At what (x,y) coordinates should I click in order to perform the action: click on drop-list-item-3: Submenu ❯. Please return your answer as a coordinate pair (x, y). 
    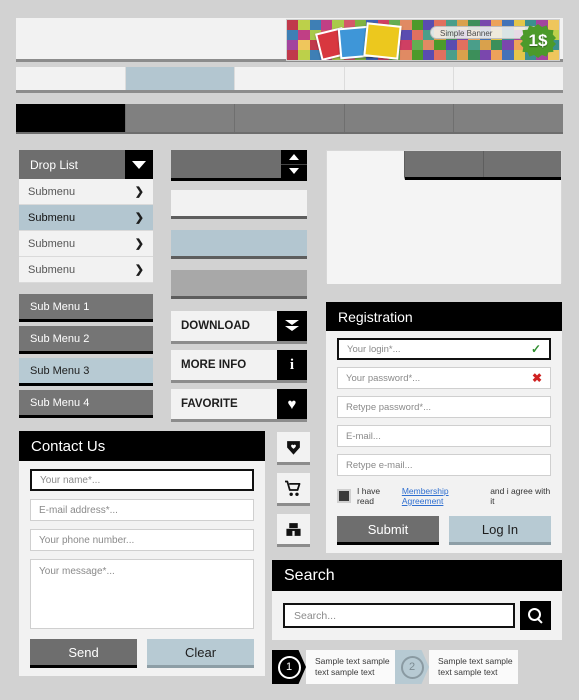
    Looking at the image, I should click on (86, 244).